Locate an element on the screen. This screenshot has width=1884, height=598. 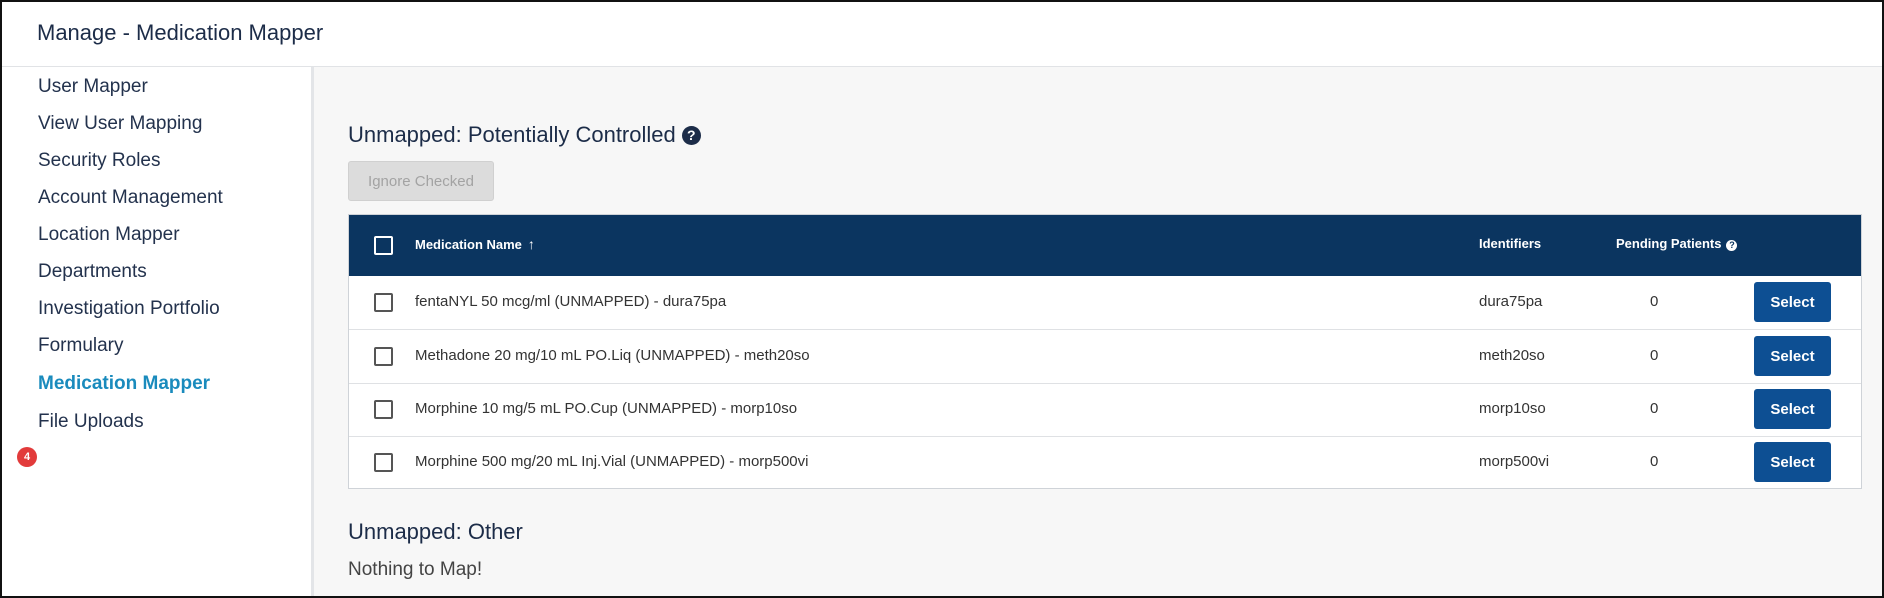
top-bar: Manage - Medication Mapper is located at coordinates (942, 34).